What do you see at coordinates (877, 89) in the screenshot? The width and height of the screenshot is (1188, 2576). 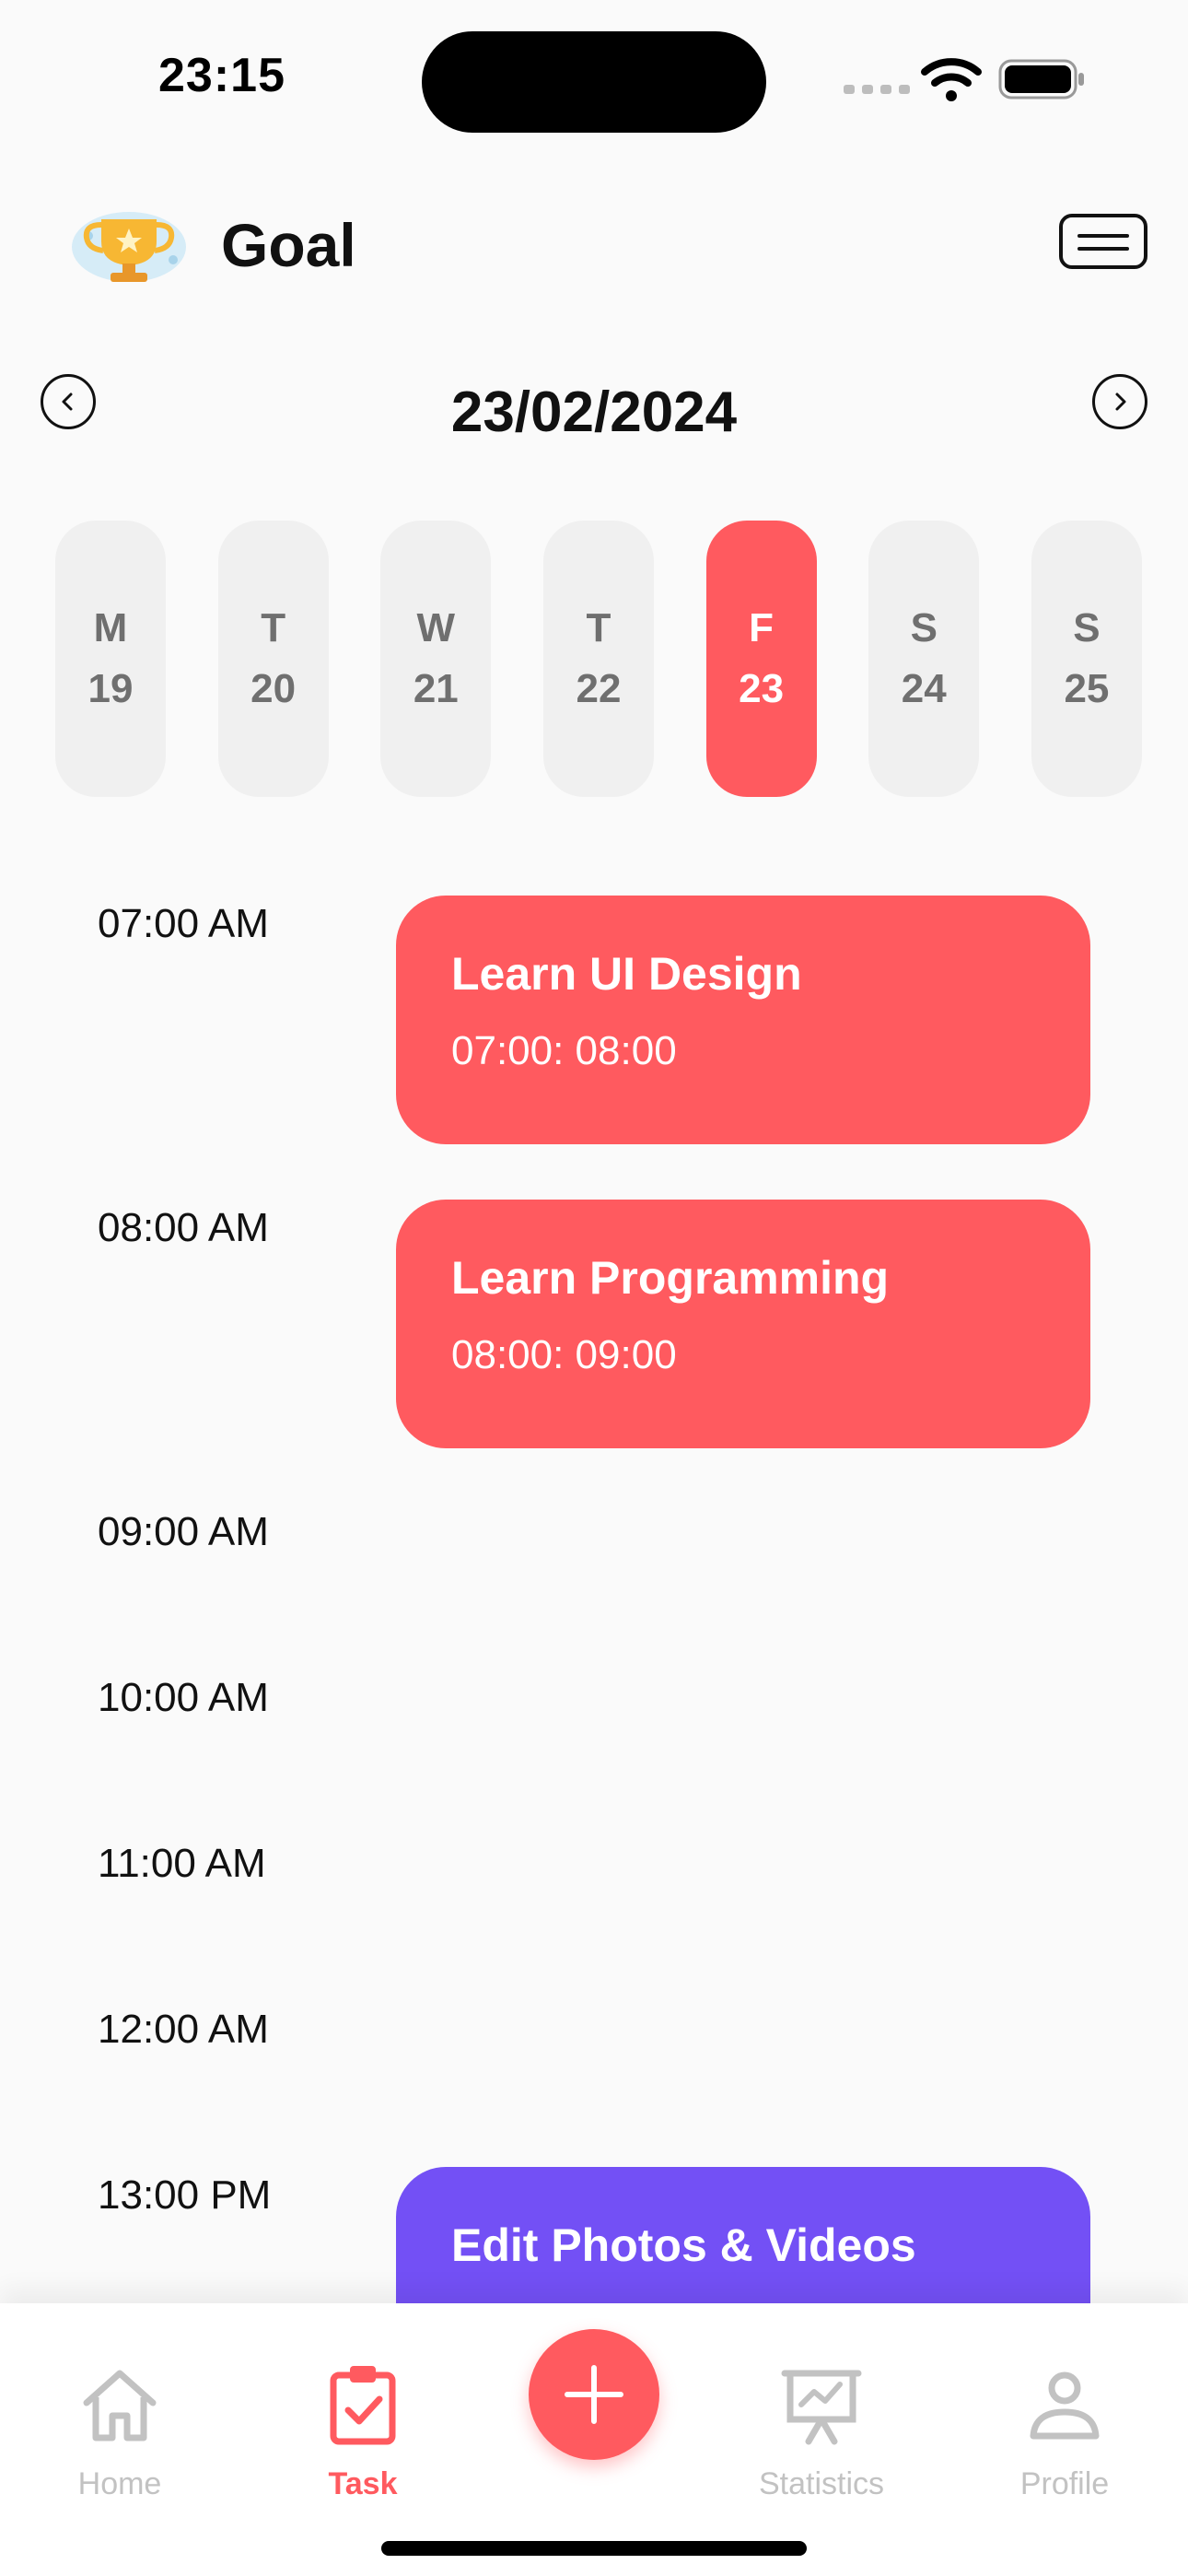 I see `cellular-signal-icon` at bounding box center [877, 89].